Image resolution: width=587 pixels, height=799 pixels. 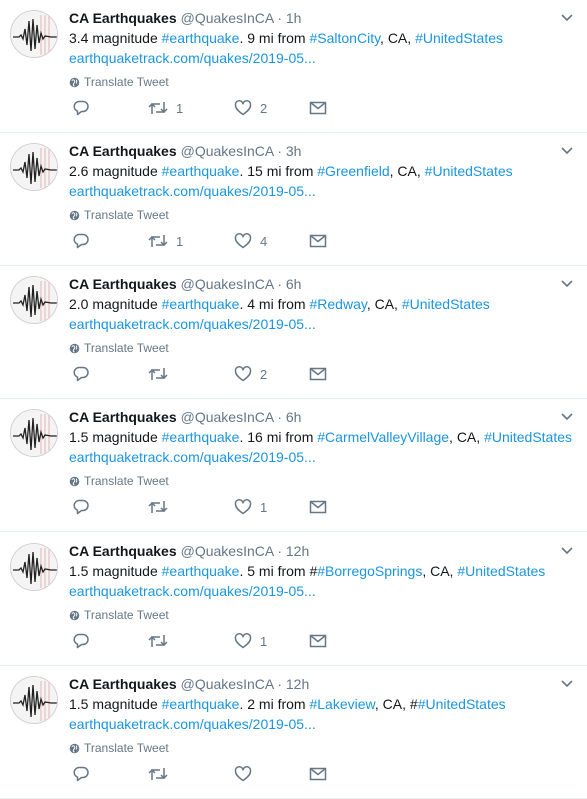 What do you see at coordinates (337, 304) in the screenshot?
I see `hashtag-place: #Redway` at bounding box center [337, 304].